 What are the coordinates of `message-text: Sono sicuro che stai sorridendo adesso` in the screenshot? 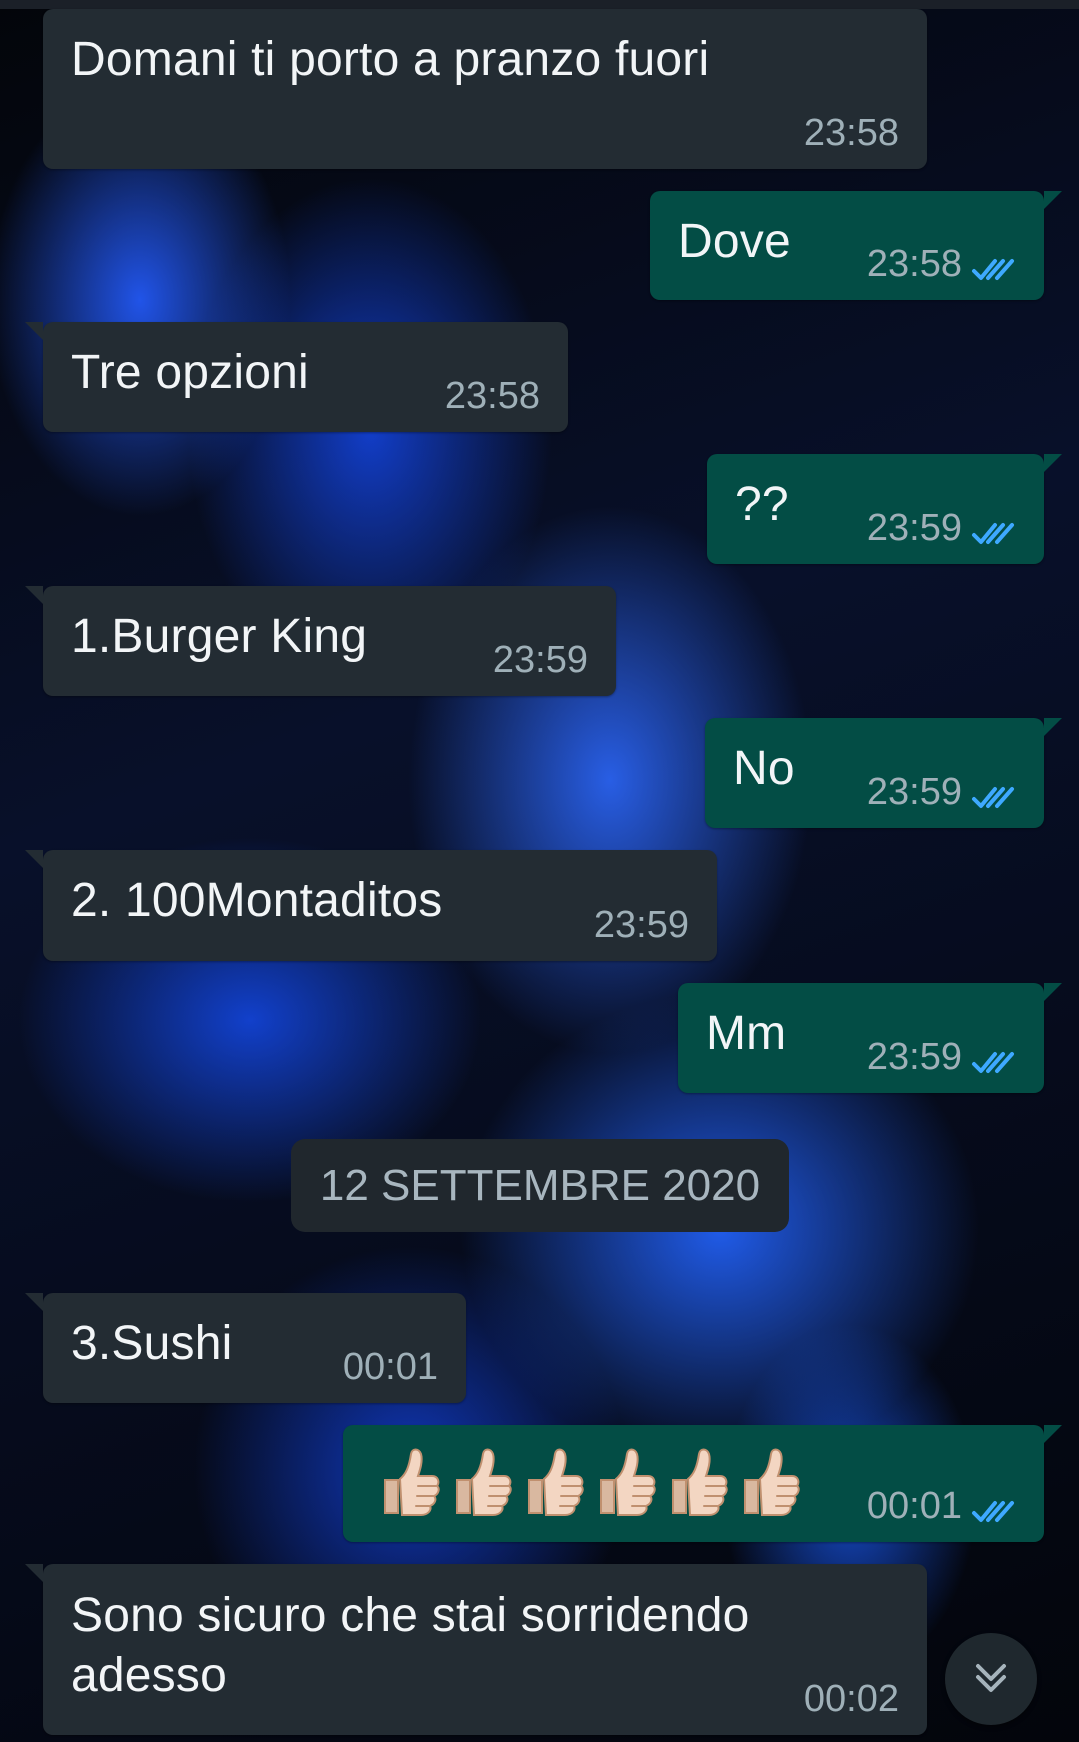 It's located at (410, 1645).